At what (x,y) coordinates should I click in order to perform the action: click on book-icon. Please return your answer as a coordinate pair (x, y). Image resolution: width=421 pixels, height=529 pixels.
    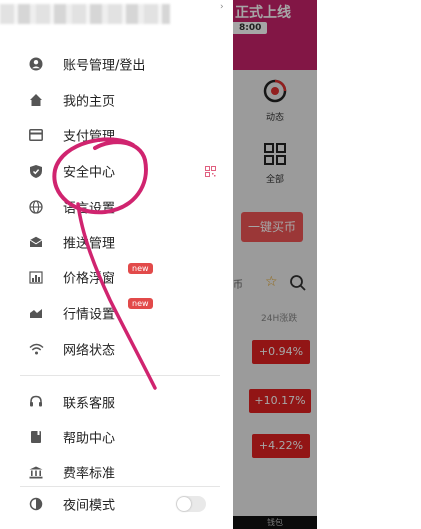
    Looking at the image, I should click on (36, 437).